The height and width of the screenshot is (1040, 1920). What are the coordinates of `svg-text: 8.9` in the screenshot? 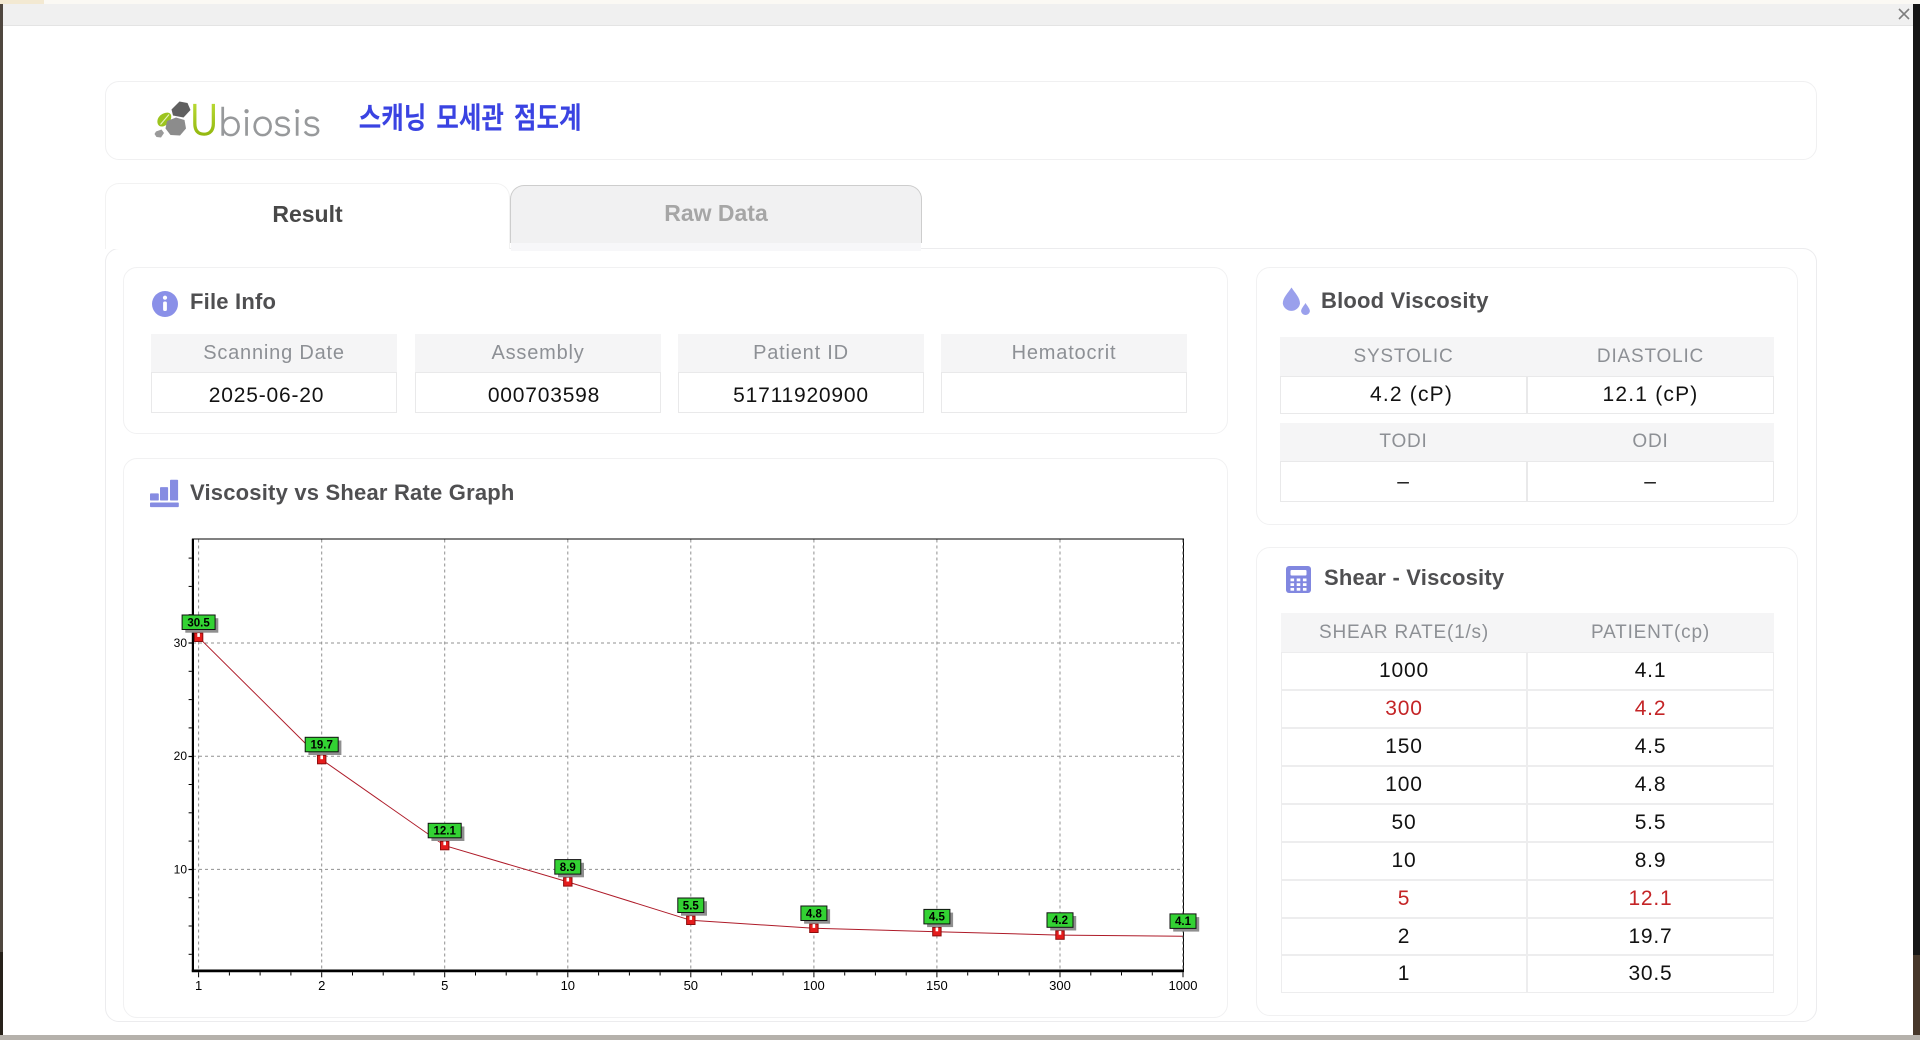 It's located at (568, 868).